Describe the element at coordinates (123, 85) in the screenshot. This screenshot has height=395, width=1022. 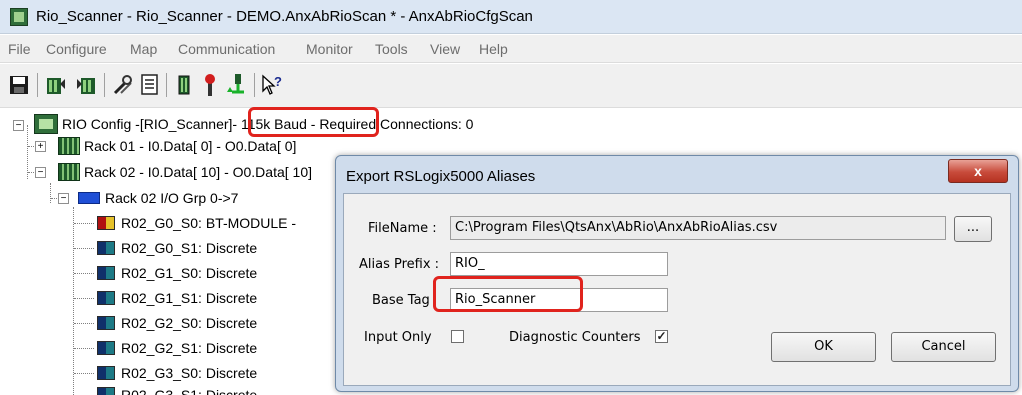
I see `tools-icon` at that location.